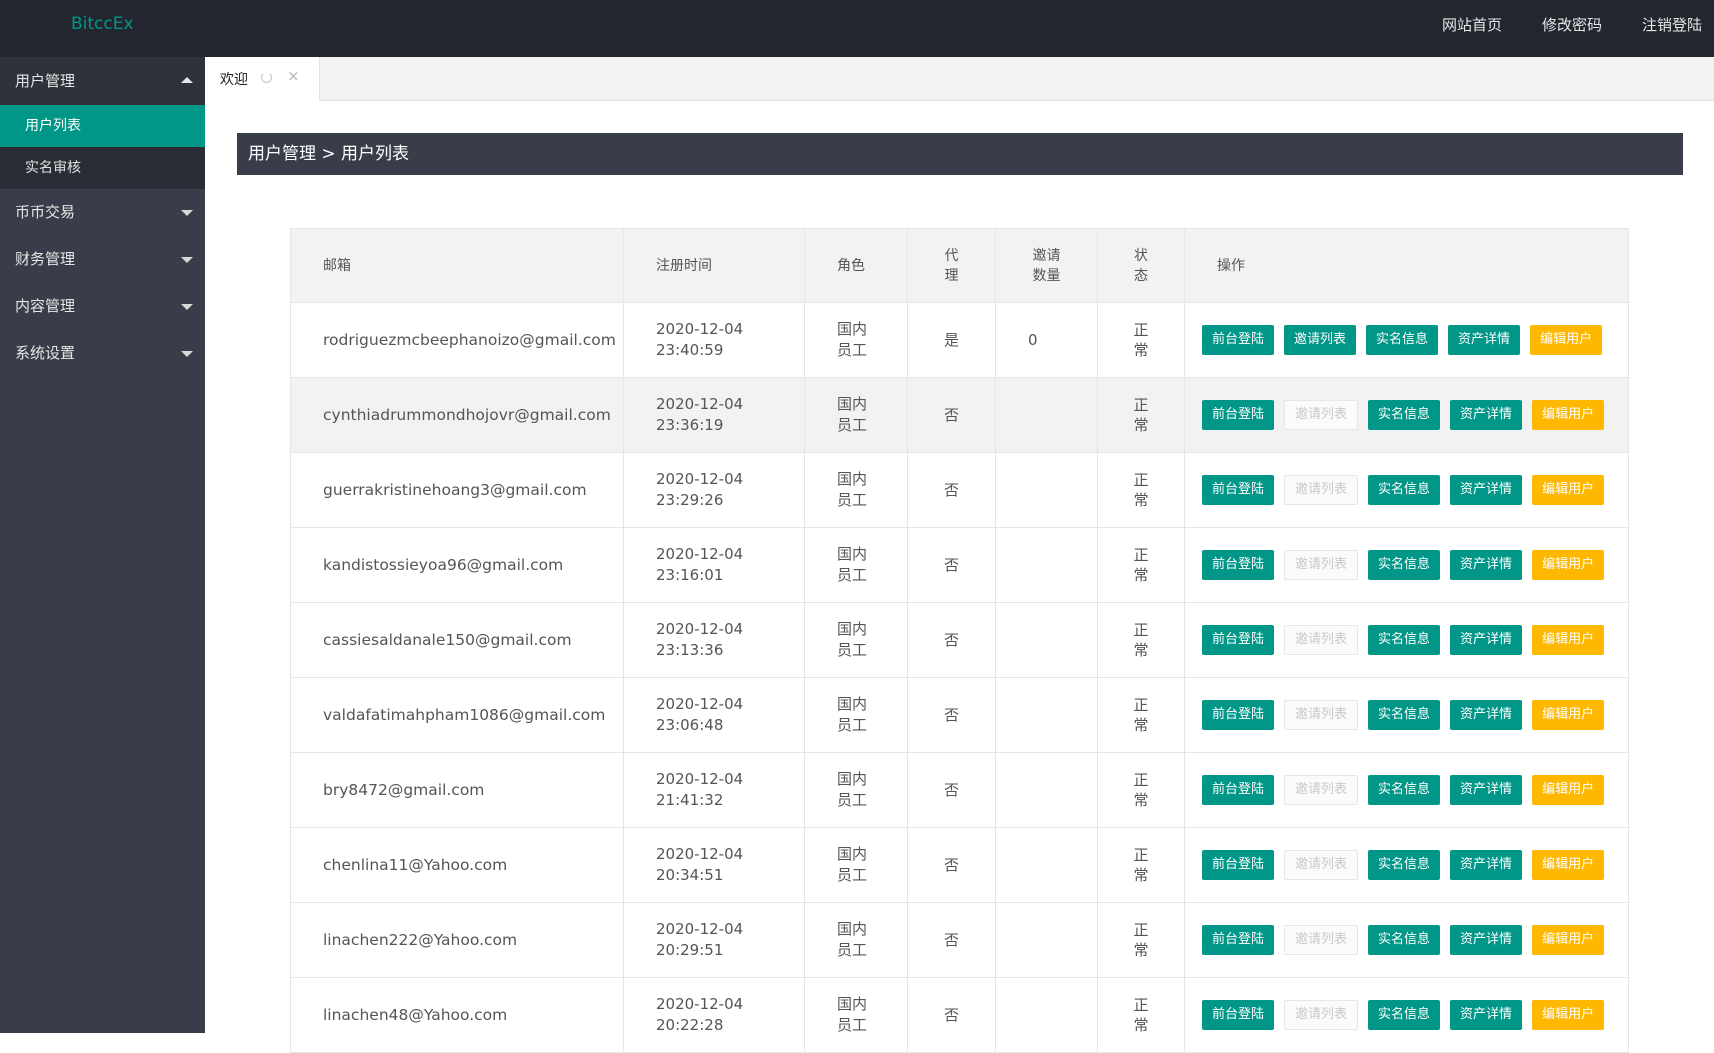 The image size is (1714, 1053). What do you see at coordinates (293, 76) in the screenshot?
I see `close-icon: ×` at bounding box center [293, 76].